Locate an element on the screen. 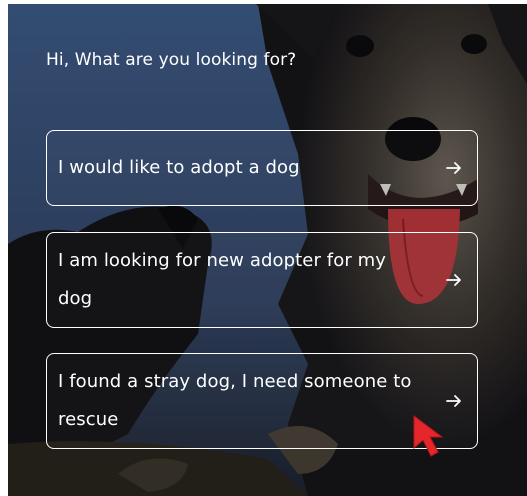  option-label: I would like to adopt a dog is located at coordinates (179, 167).